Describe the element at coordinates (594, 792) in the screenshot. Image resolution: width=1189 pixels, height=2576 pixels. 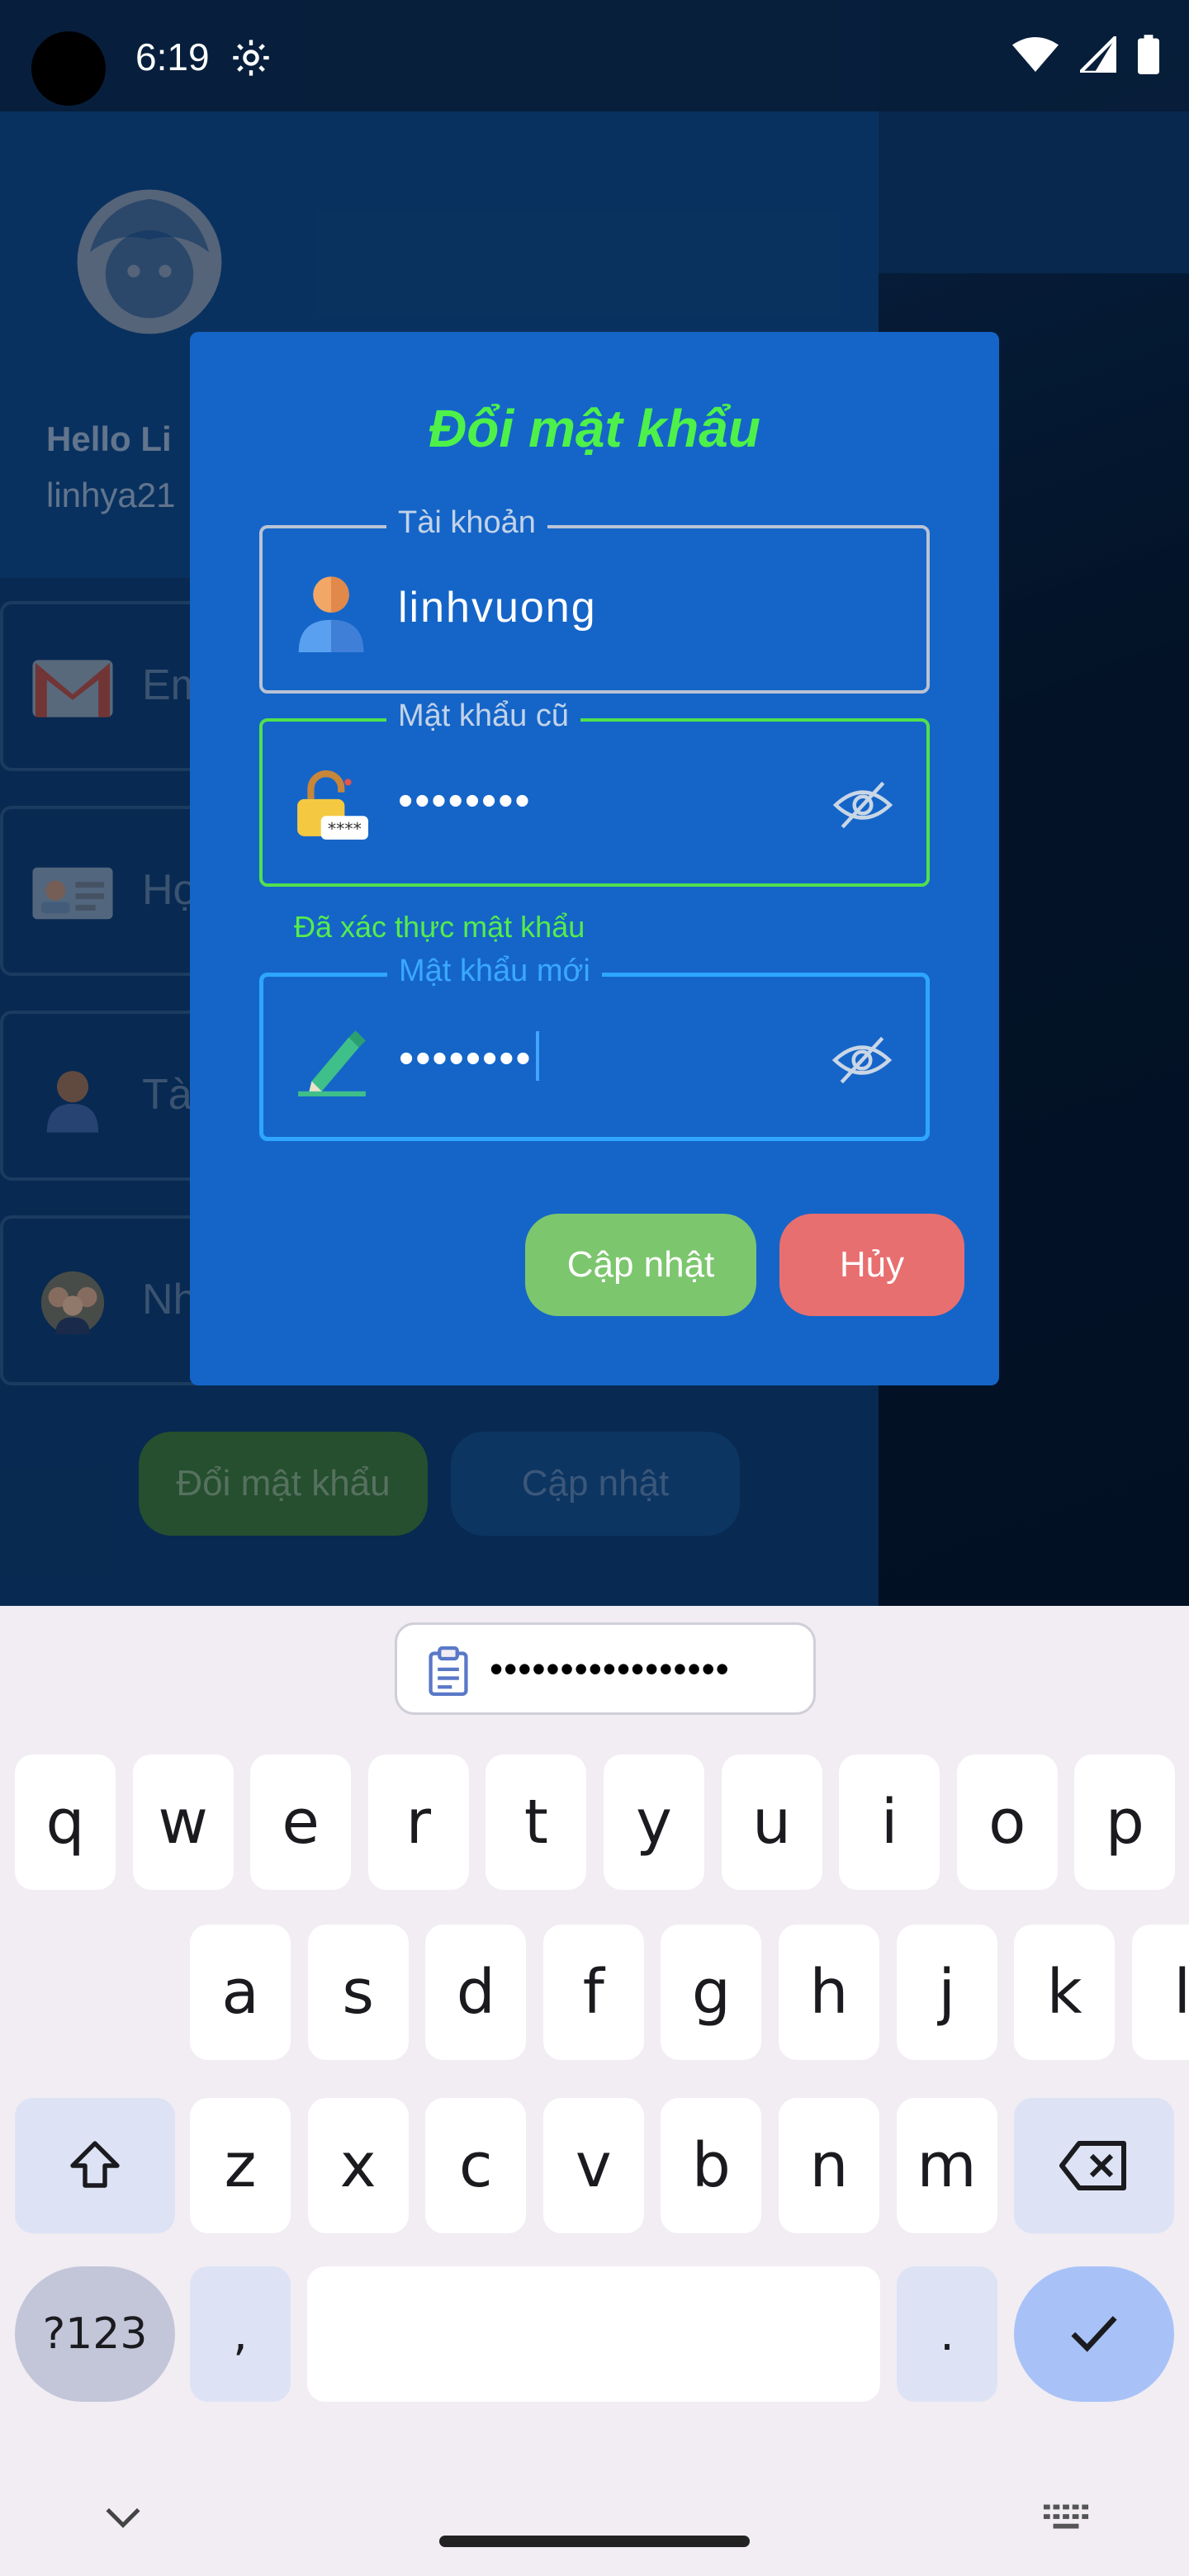
I see `old-password-field: Mật khẩu cũ **** ••••••••` at that location.